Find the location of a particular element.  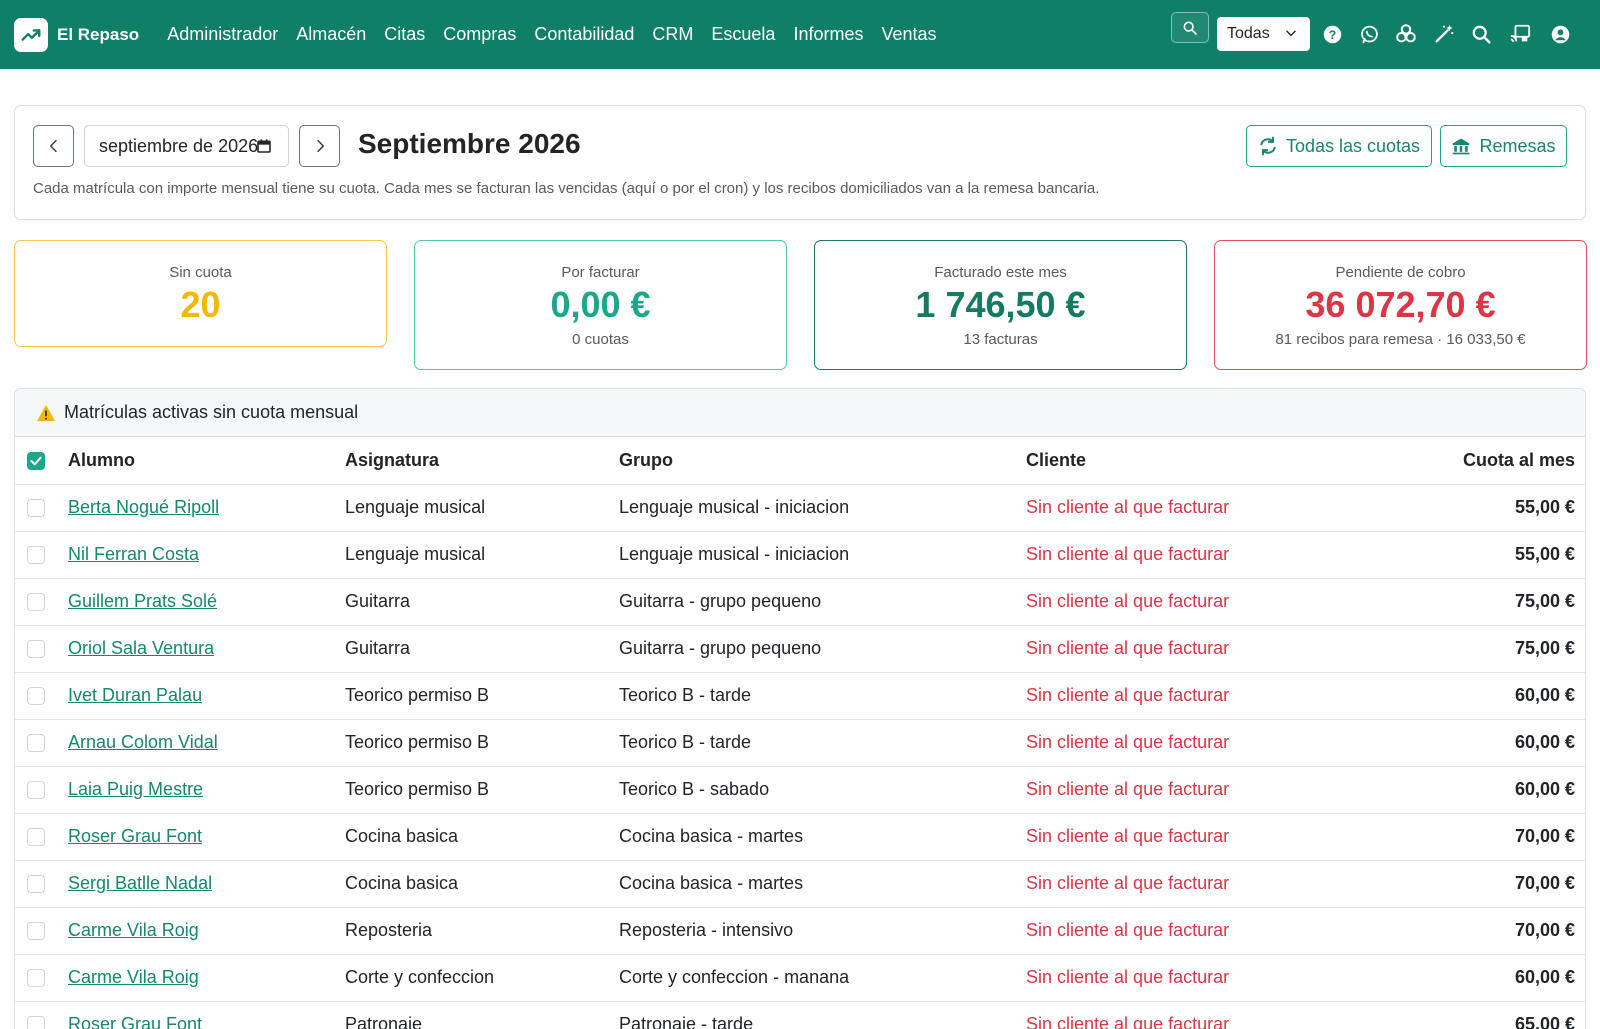

menu-almacen: Almacén is located at coordinates (331, 34).